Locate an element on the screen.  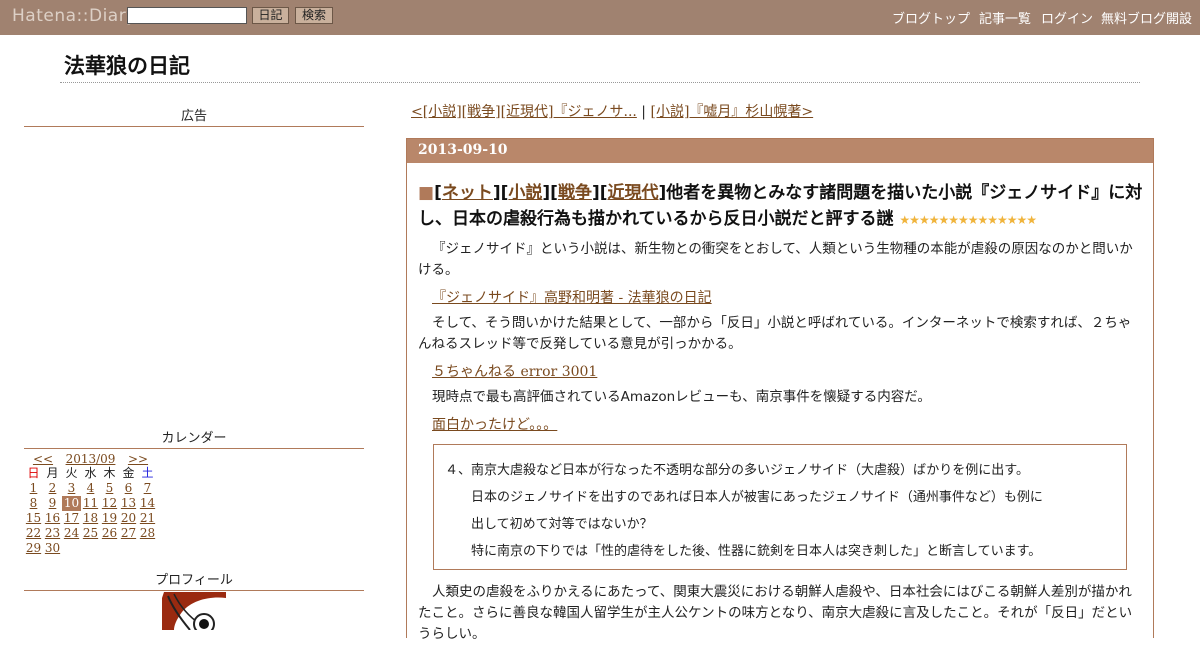
blog-title: 法華狼の日記 is located at coordinates (127, 65).